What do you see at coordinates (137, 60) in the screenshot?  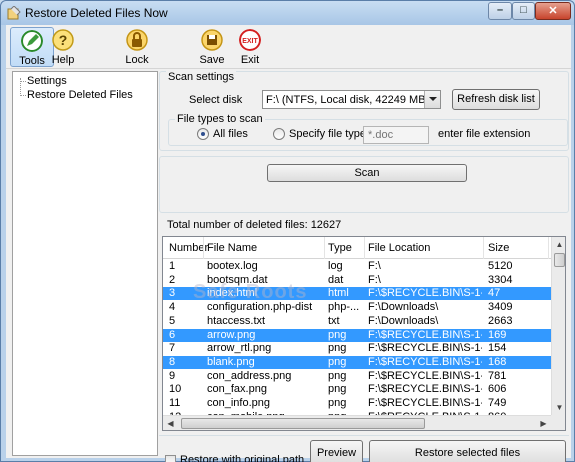 I see `lock-label: Lock` at bounding box center [137, 60].